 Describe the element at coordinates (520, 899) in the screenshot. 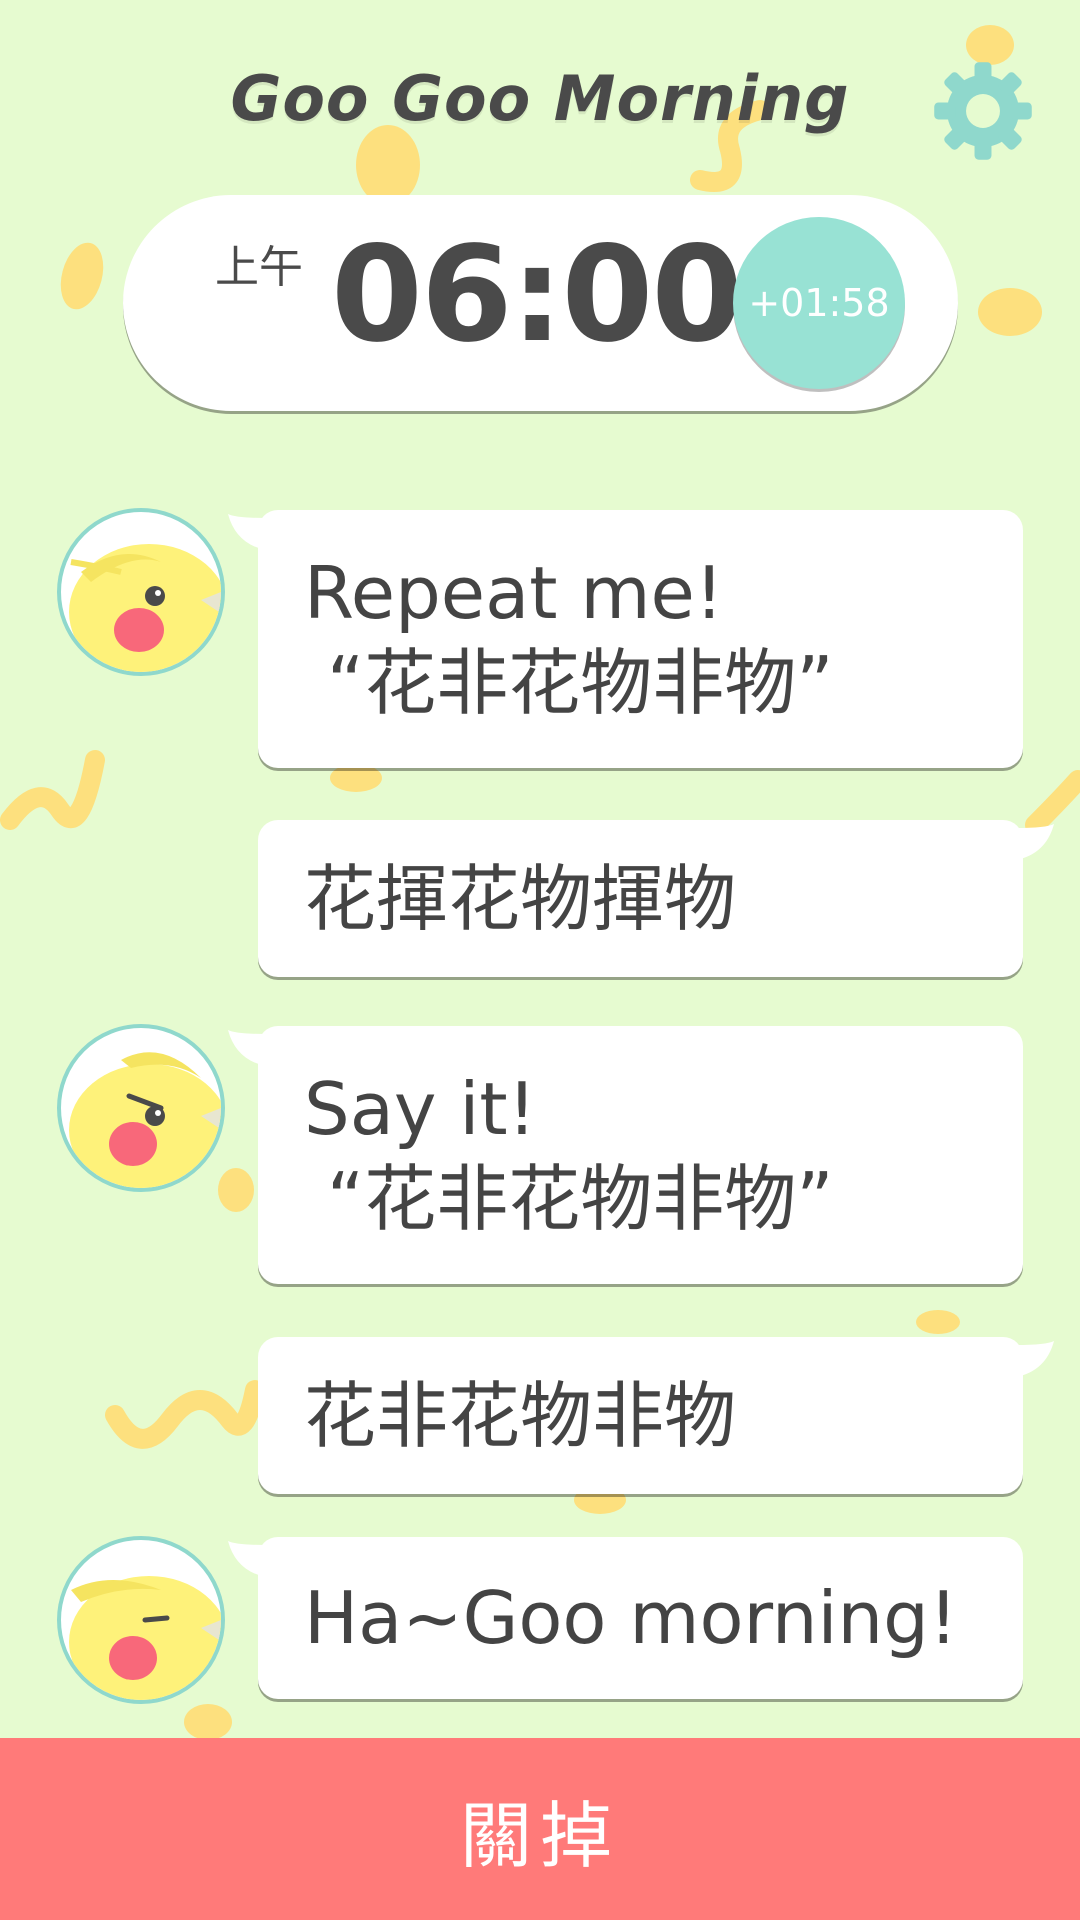

I see `chat-message-line: 花揮花物揮物` at that location.